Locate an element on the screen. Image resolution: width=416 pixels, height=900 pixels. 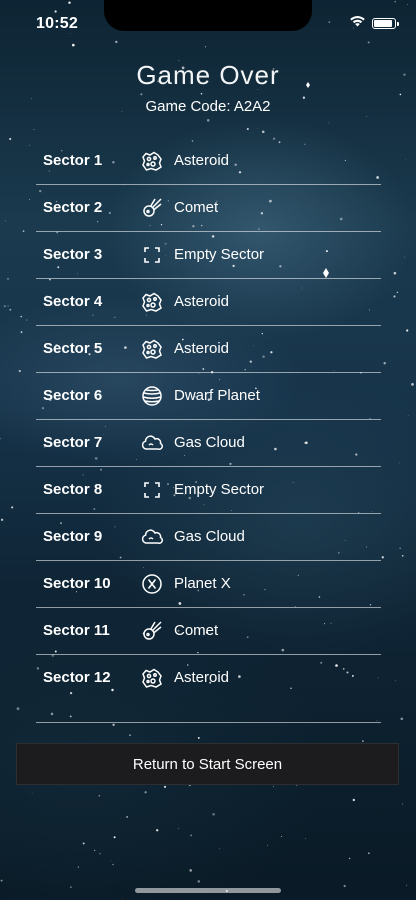
sector-row: Sector 5 Asteroid is located at coordinates (208, 349).